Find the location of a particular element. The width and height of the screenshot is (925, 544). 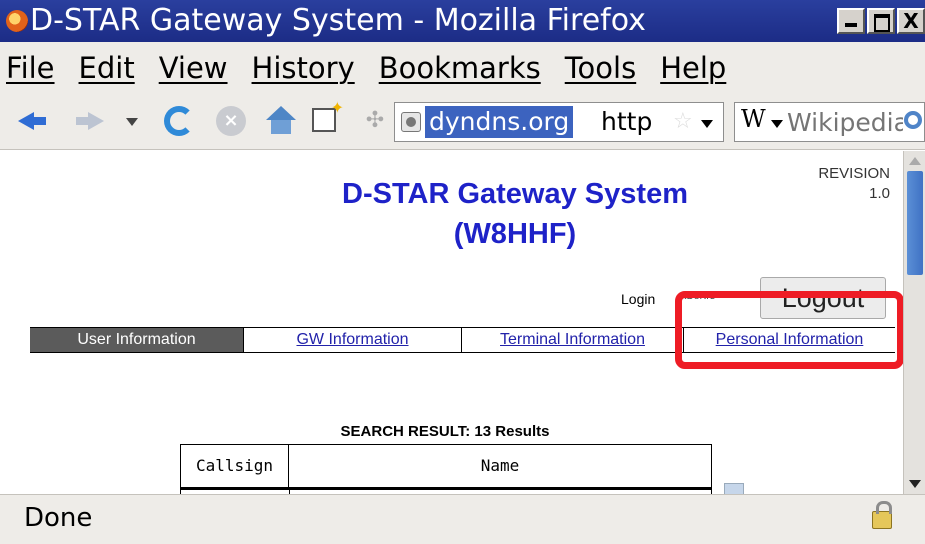

search-input is located at coordinates (845, 122).